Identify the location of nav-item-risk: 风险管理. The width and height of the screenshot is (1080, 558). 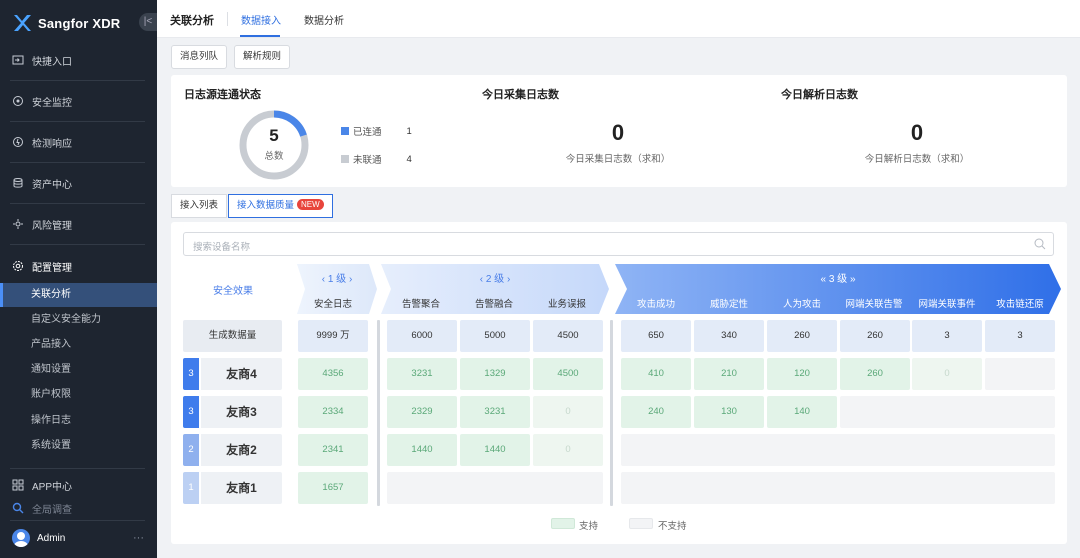
(78, 224).